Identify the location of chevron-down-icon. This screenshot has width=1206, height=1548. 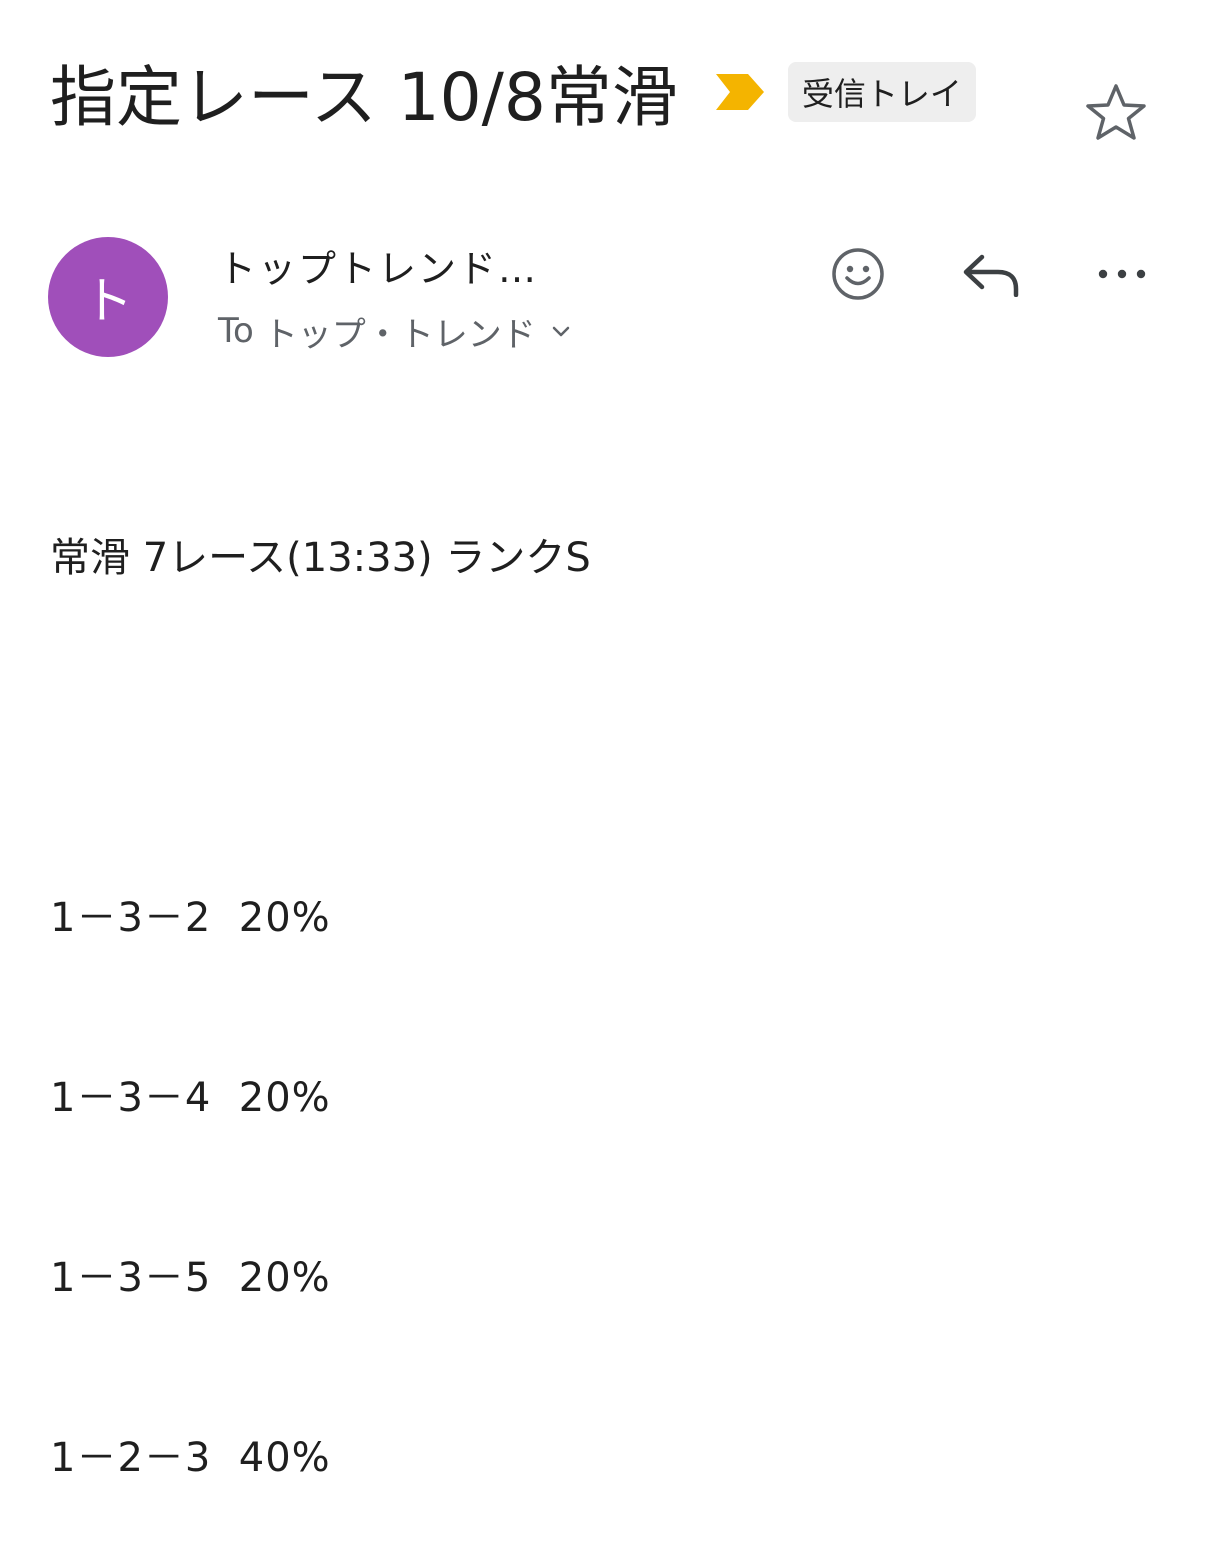
(561, 331).